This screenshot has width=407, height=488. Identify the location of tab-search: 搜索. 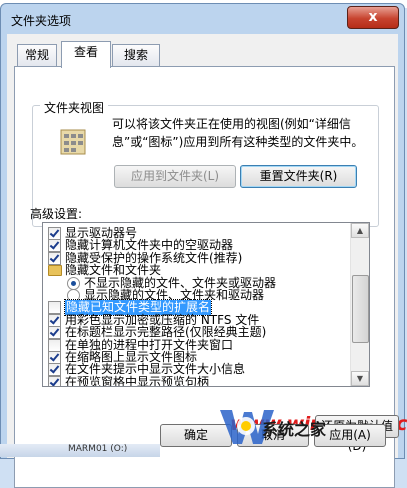
(136, 55).